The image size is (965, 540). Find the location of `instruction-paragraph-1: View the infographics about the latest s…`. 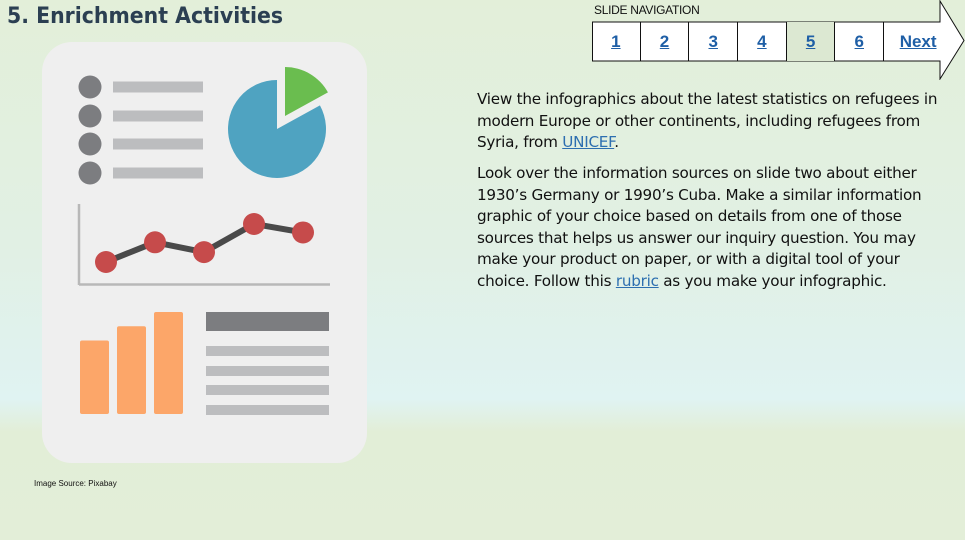

instruction-paragraph-1: View the infographics about the latest s… is located at coordinates (712, 121).